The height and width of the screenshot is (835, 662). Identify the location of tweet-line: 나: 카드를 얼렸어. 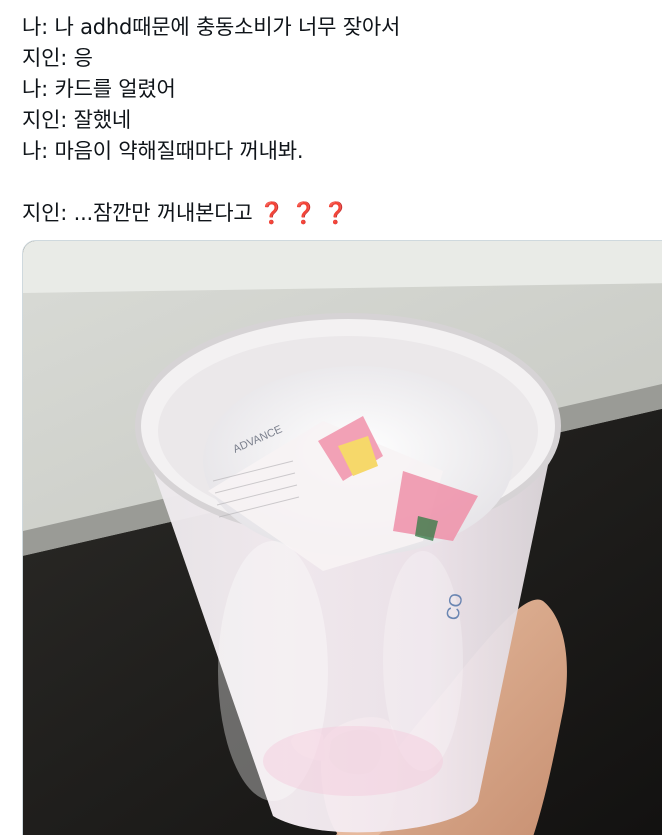
(99, 89).